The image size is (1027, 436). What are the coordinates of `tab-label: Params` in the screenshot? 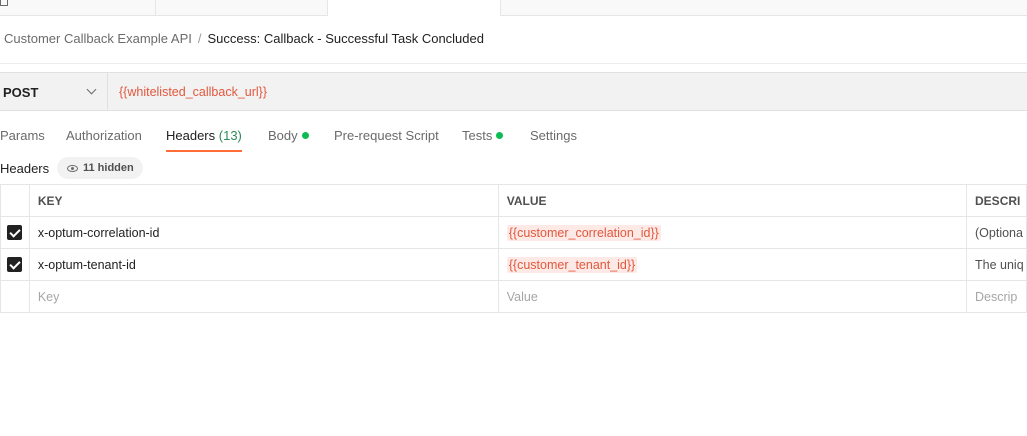 It's located at (22, 135).